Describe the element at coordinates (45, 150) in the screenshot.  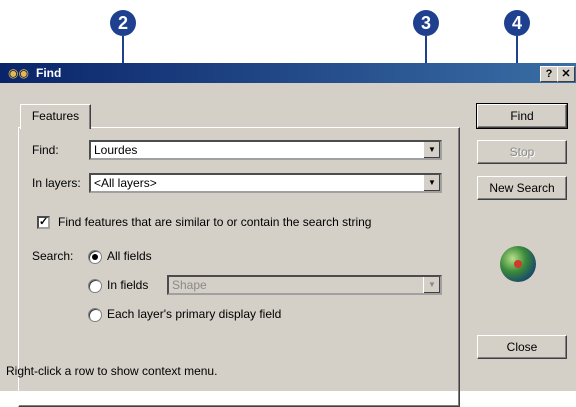
I see `find-label: Find:` at that location.